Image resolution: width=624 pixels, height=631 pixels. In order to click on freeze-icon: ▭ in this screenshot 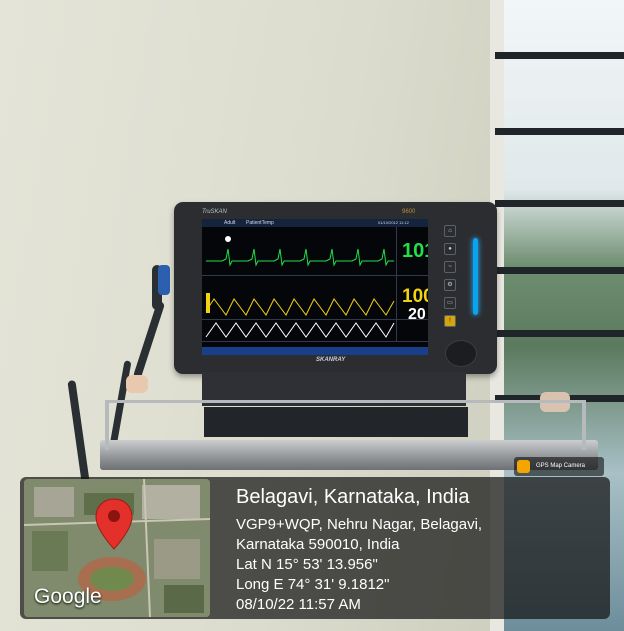, I will do `click(450, 303)`.